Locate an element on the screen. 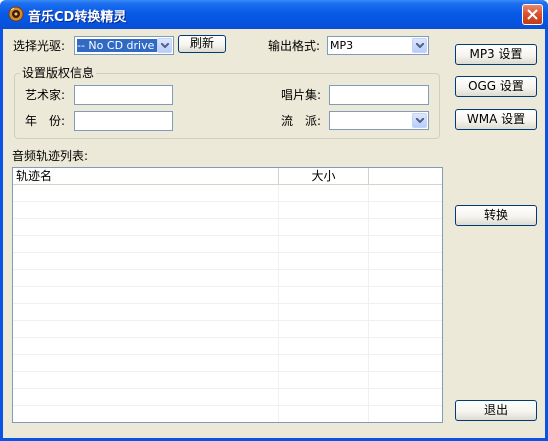 This screenshot has height=441, width=548. window-title: 音乐CD转换精灵 is located at coordinates (77, 17).